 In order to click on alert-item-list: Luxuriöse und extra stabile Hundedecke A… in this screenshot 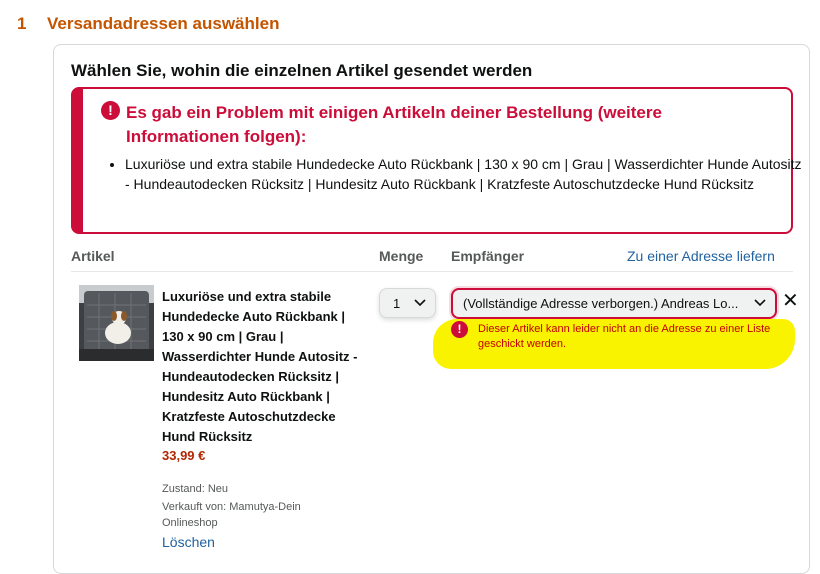, I will do `click(457, 174)`.